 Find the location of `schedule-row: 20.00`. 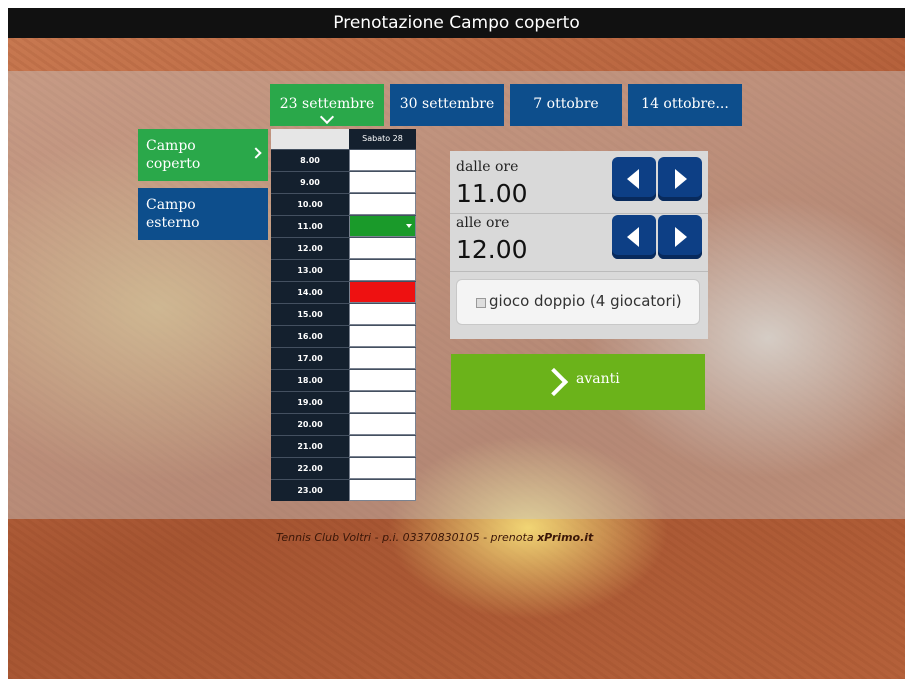

schedule-row: 20.00 is located at coordinates (343, 424).